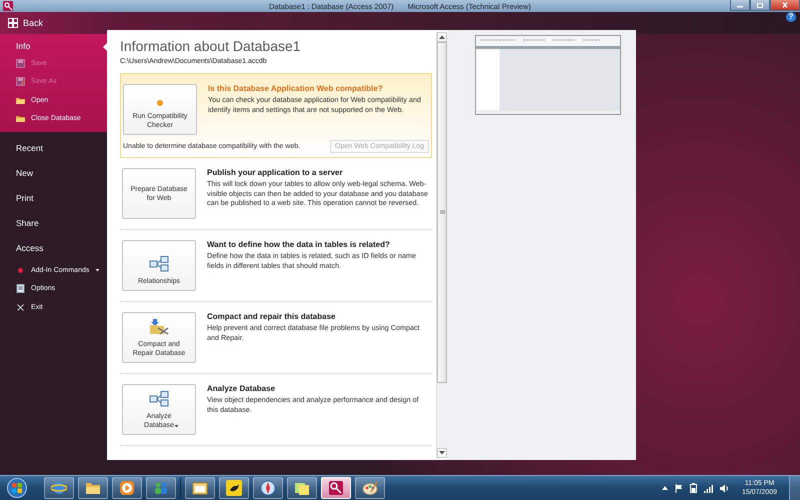  Describe the element at coordinates (127, 488) in the screenshot. I see `play-icon` at that location.